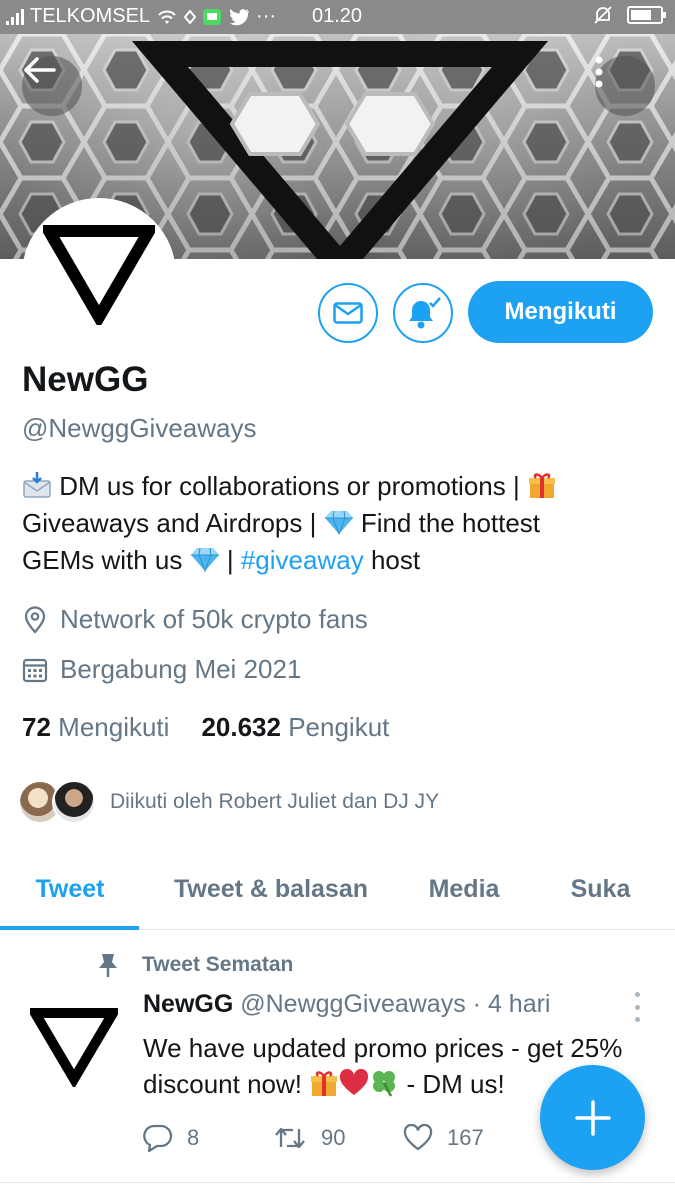 The width and height of the screenshot is (675, 1200). I want to click on following-count: 72, so click(36, 727).